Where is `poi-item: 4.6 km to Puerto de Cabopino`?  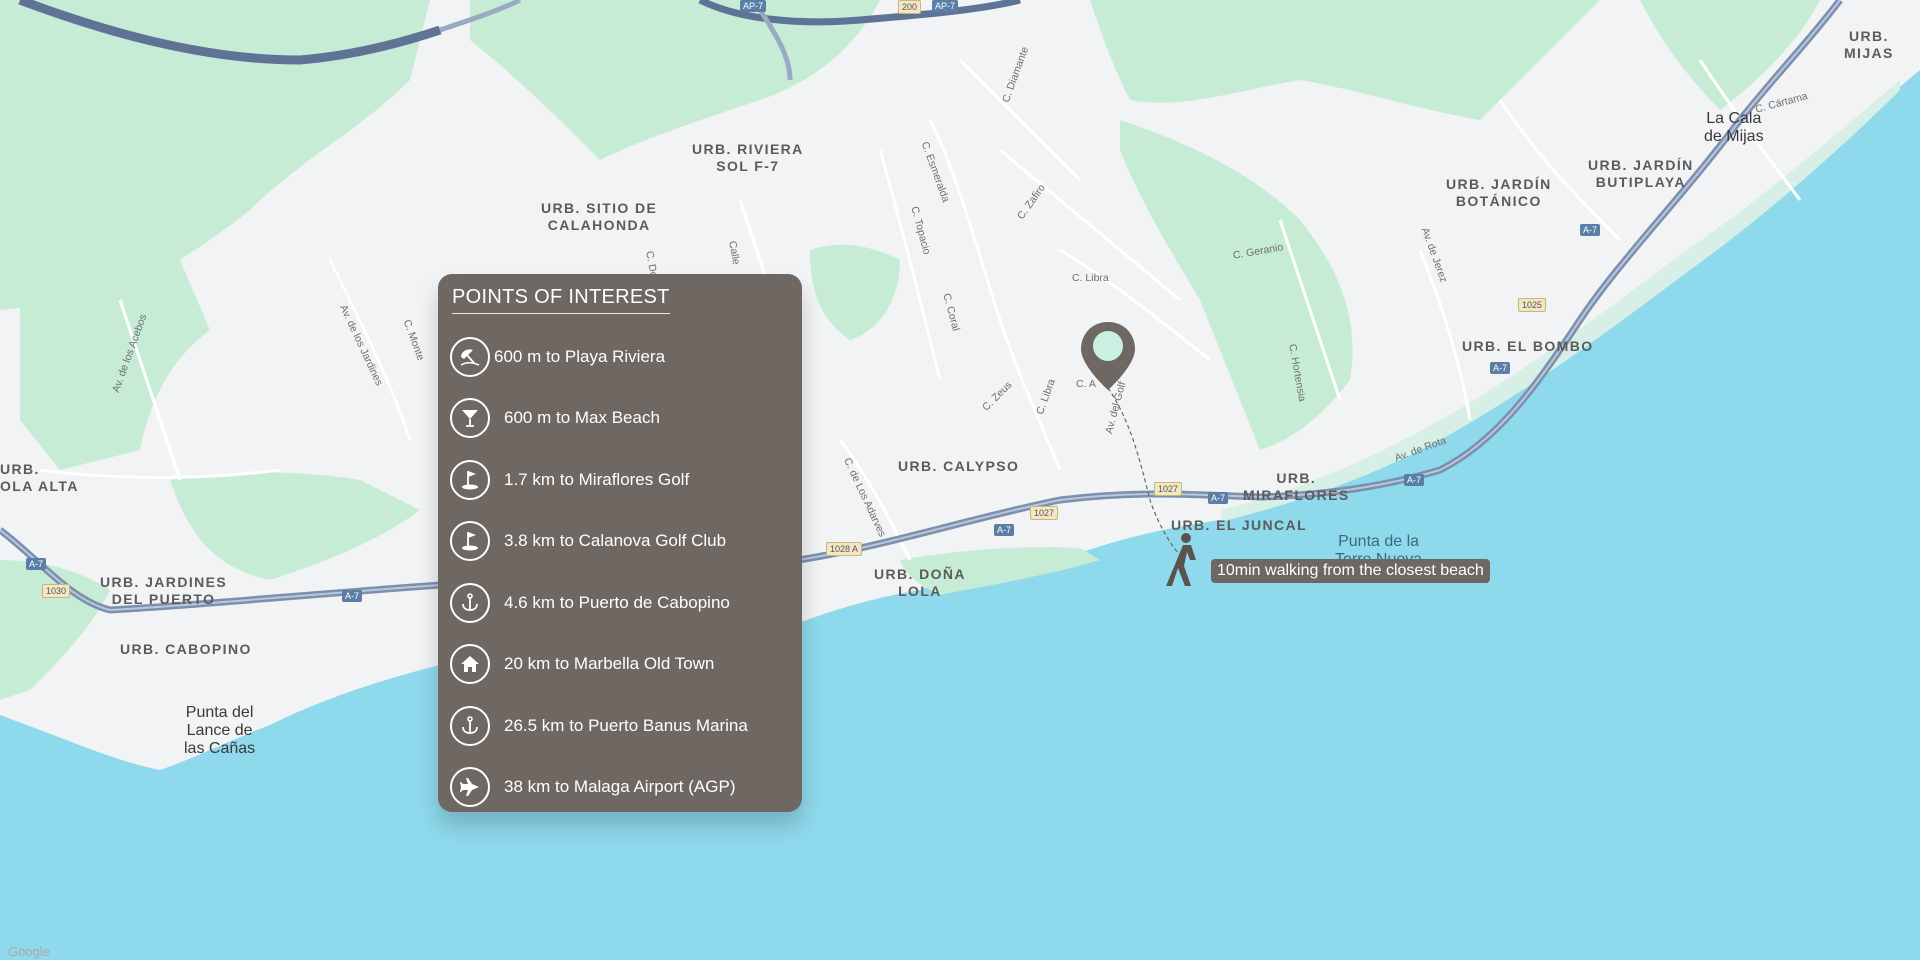 poi-item: 4.6 km to Puerto de Cabopino is located at coordinates (621, 603).